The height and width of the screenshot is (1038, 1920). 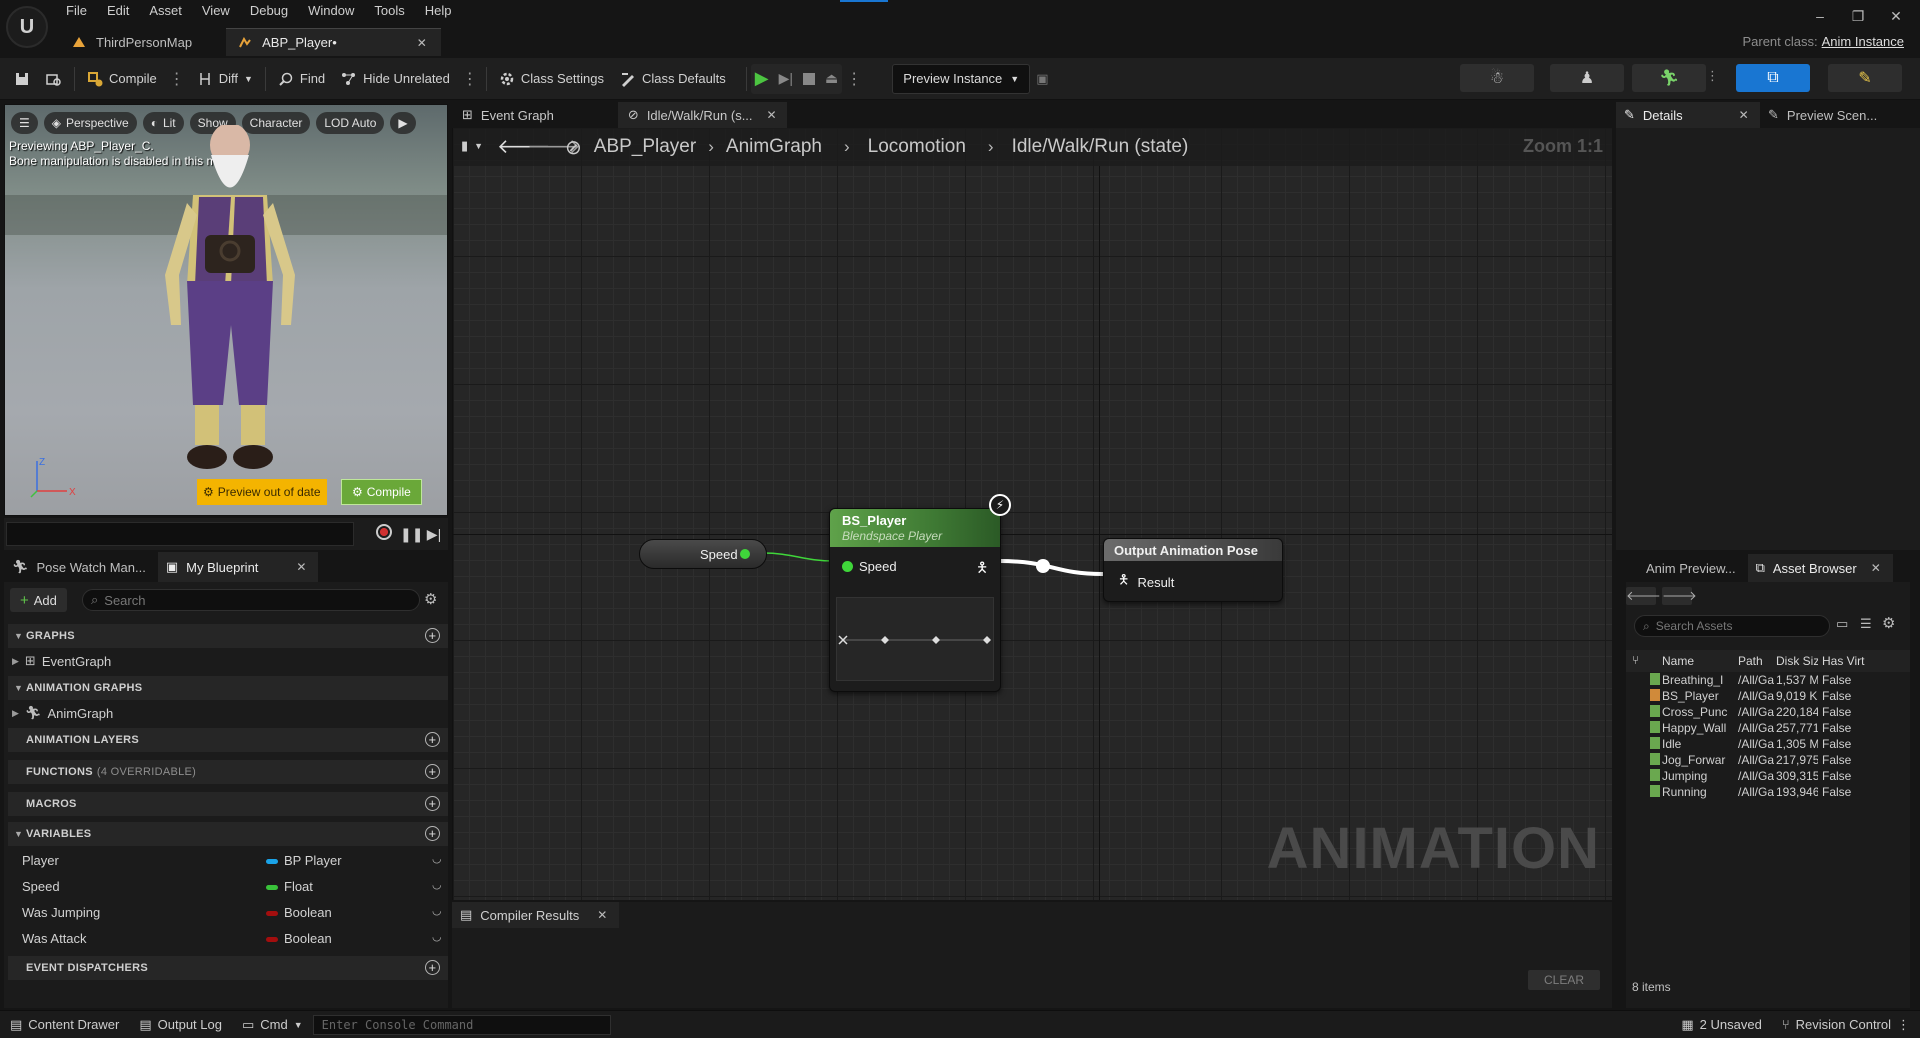 I want to click on add-function-icon: +, so click(x=432, y=771).